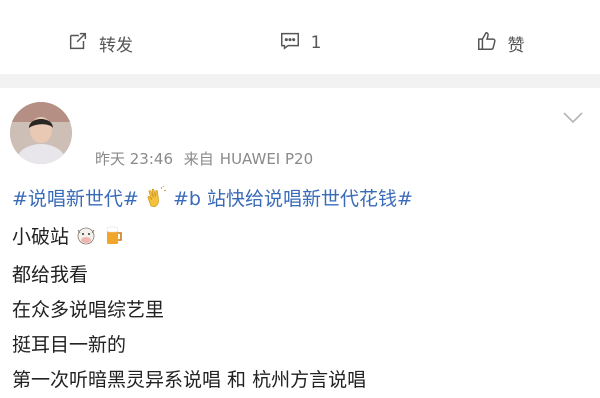 This screenshot has height=398, width=600. What do you see at coordinates (487, 43) in the screenshot?
I see `thumbs-up-icon` at bounding box center [487, 43].